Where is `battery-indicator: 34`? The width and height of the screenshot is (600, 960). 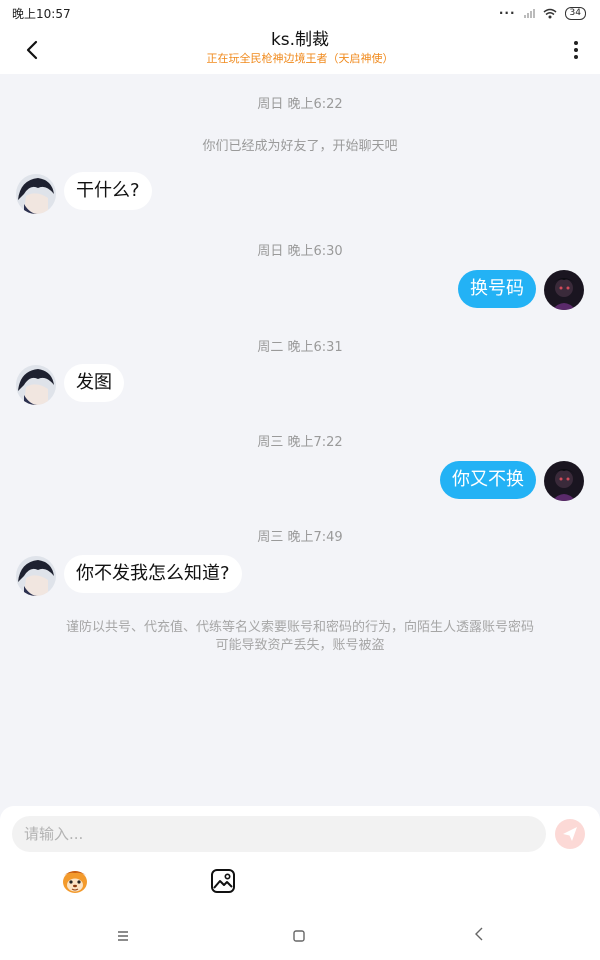 battery-indicator: 34 is located at coordinates (575, 13).